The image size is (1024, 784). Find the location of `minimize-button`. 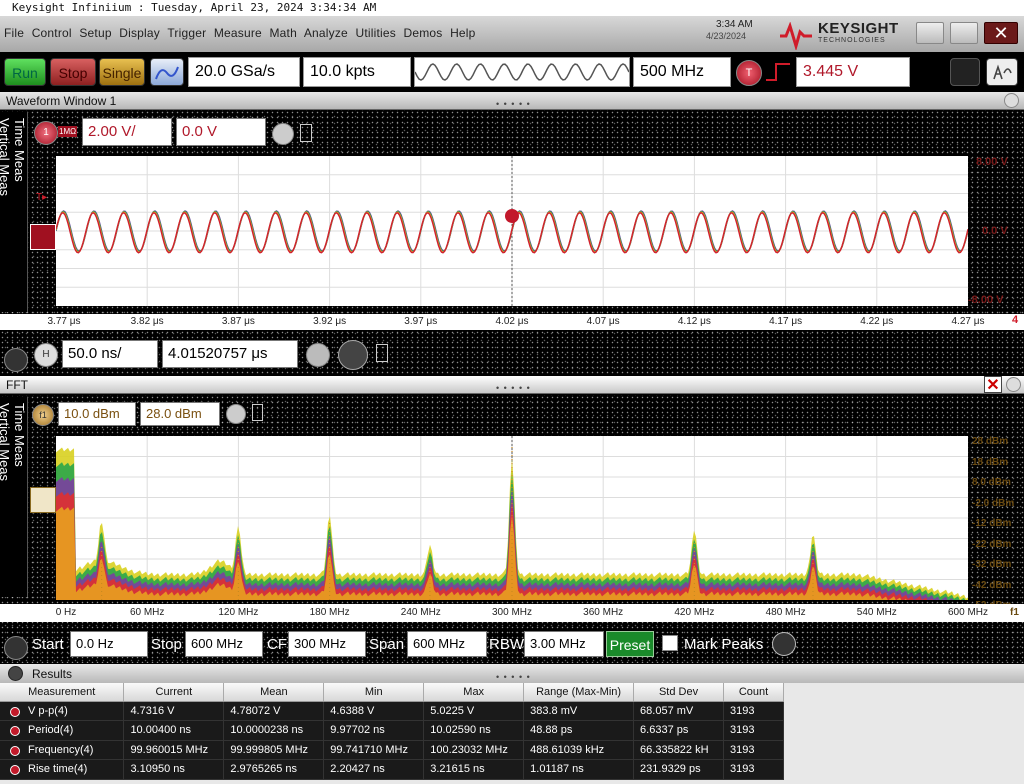

minimize-button is located at coordinates (930, 33).